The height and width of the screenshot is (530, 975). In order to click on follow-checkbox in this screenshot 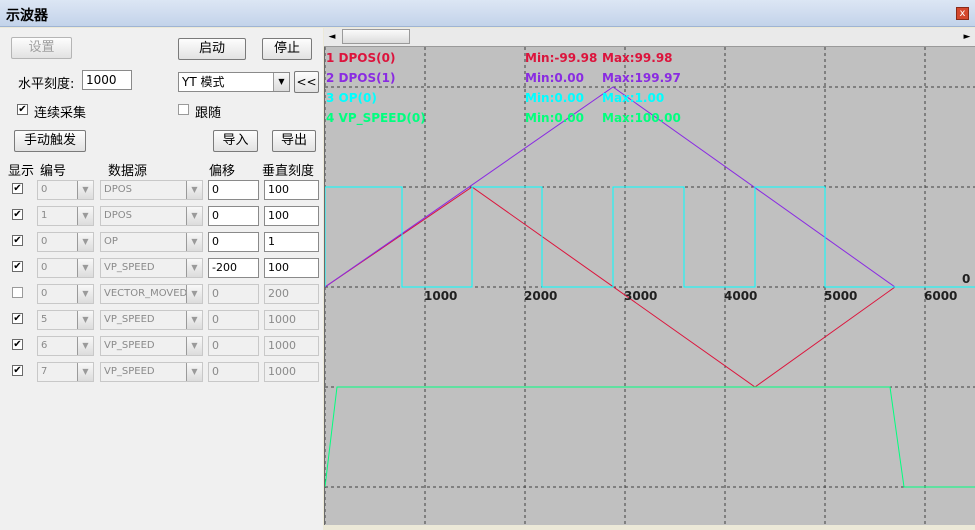, I will do `click(183, 109)`.